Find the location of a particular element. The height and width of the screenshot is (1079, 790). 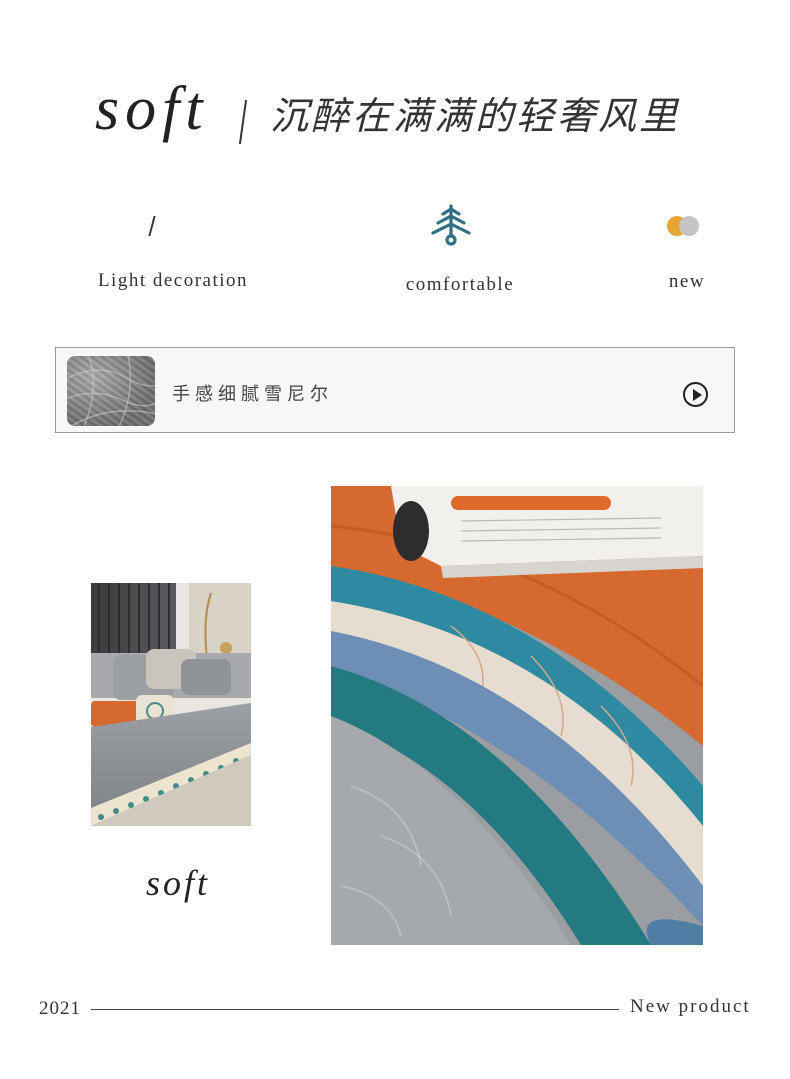

play-button is located at coordinates (695, 394).